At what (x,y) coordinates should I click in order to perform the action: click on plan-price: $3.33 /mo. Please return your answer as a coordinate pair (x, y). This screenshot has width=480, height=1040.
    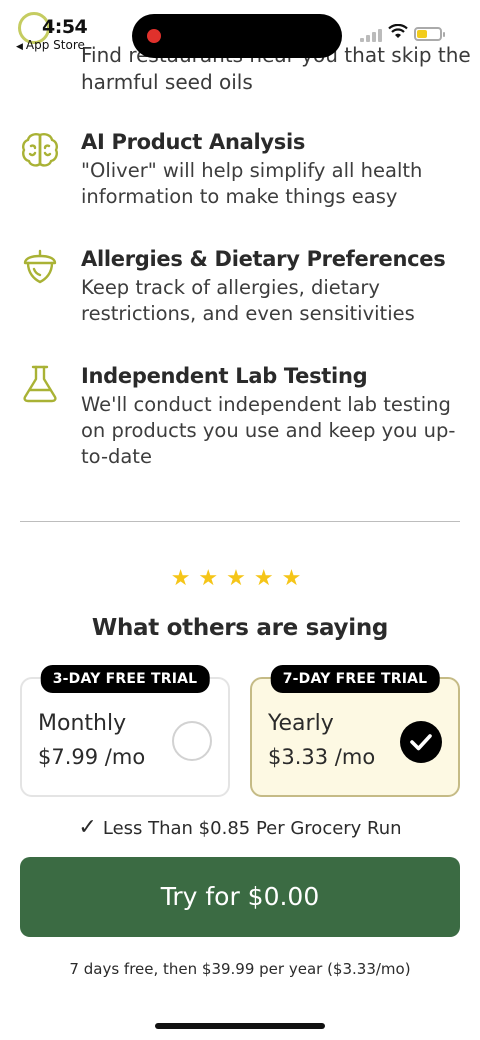
    Looking at the image, I should click on (322, 757).